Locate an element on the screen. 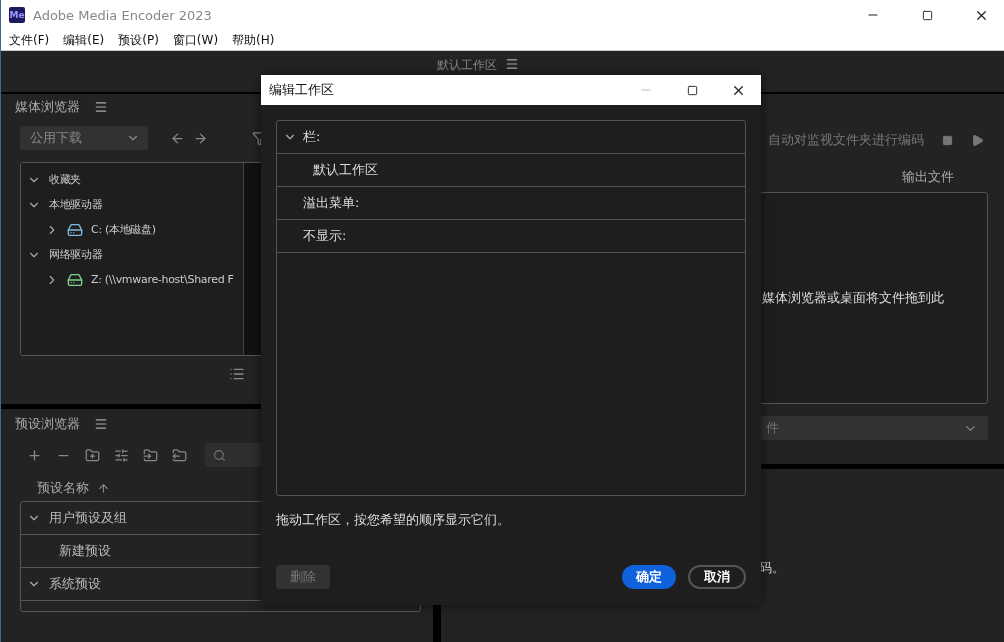 The width and height of the screenshot is (1004, 642). stop-icon is located at coordinates (947, 140).